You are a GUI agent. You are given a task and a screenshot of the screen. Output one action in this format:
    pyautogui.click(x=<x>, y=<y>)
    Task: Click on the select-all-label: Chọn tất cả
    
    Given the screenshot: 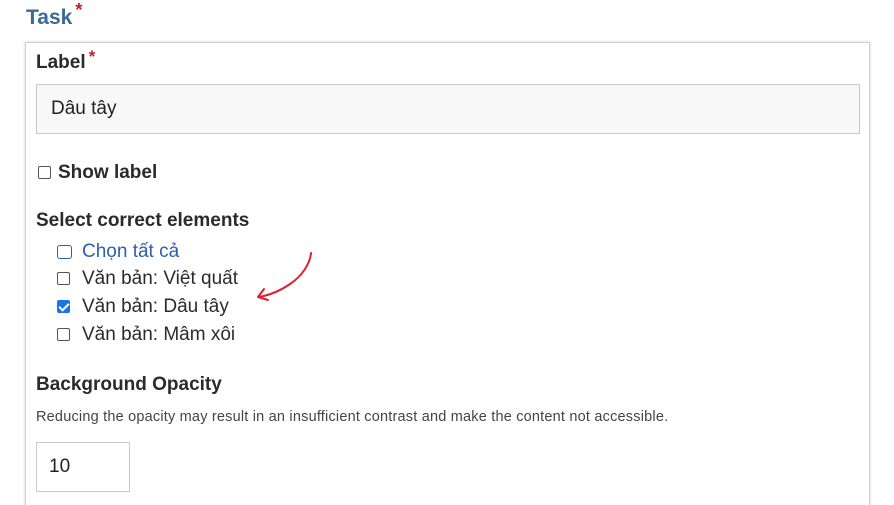 What is the action you would take?
    pyautogui.click(x=130, y=252)
    